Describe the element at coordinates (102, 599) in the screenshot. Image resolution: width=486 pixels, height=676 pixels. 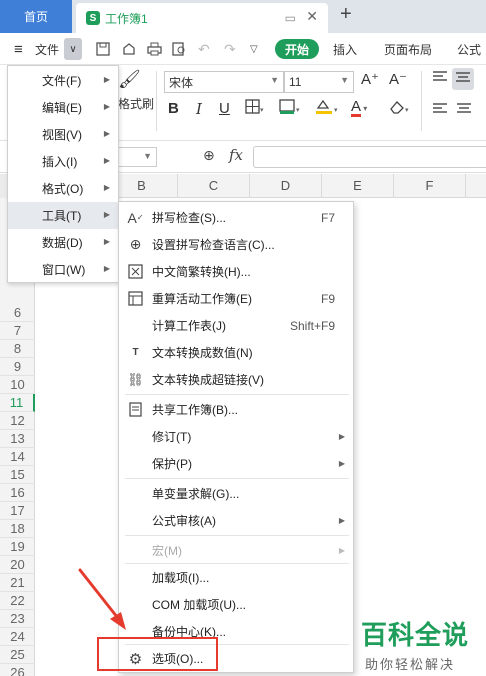
I see `annotation-arrow` at that location.